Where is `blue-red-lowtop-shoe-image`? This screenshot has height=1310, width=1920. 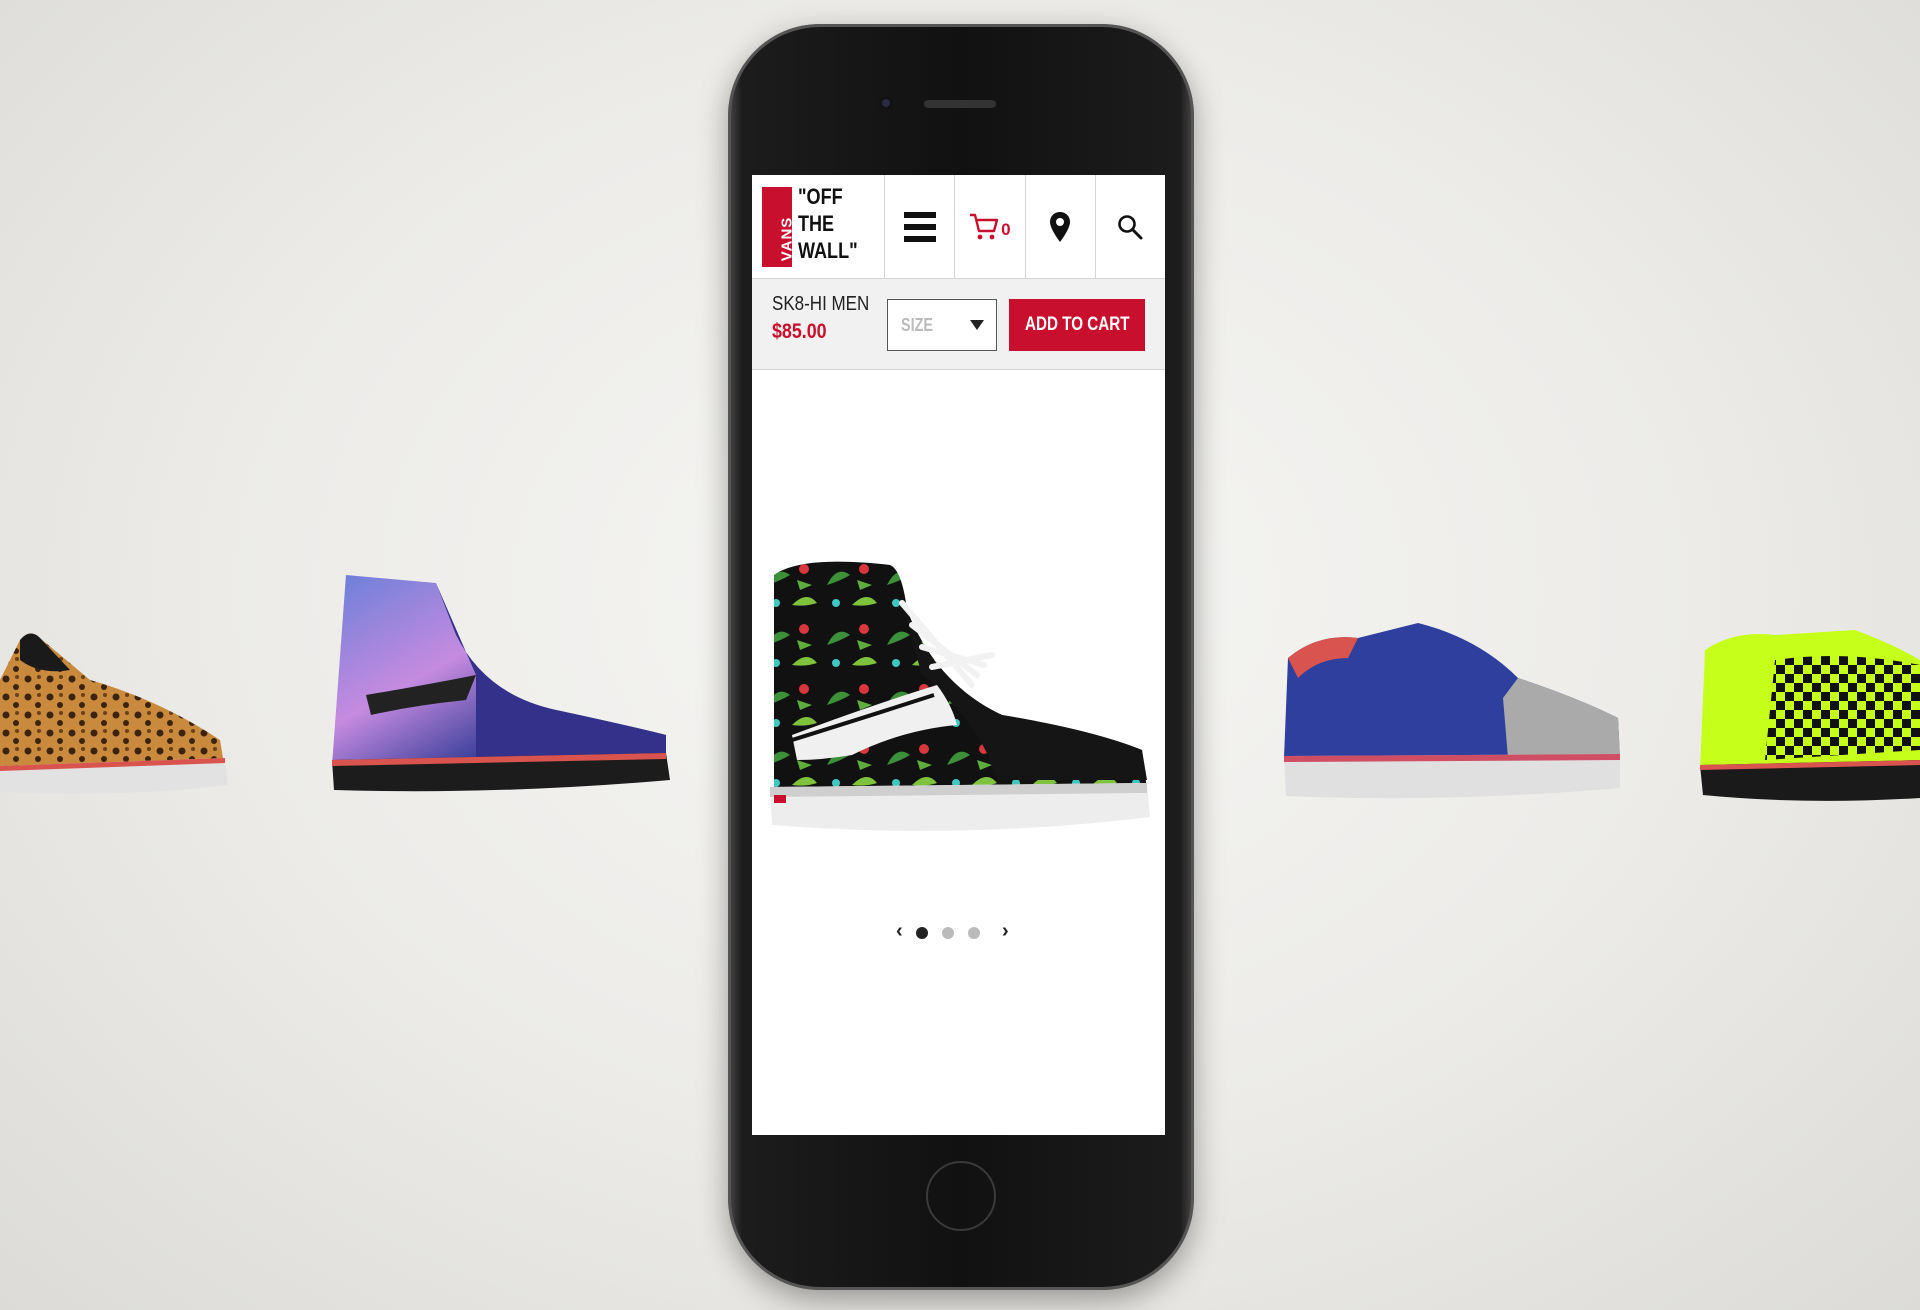 blue-red-lowtop-shoe-image is located at coordinates (1452, 711).